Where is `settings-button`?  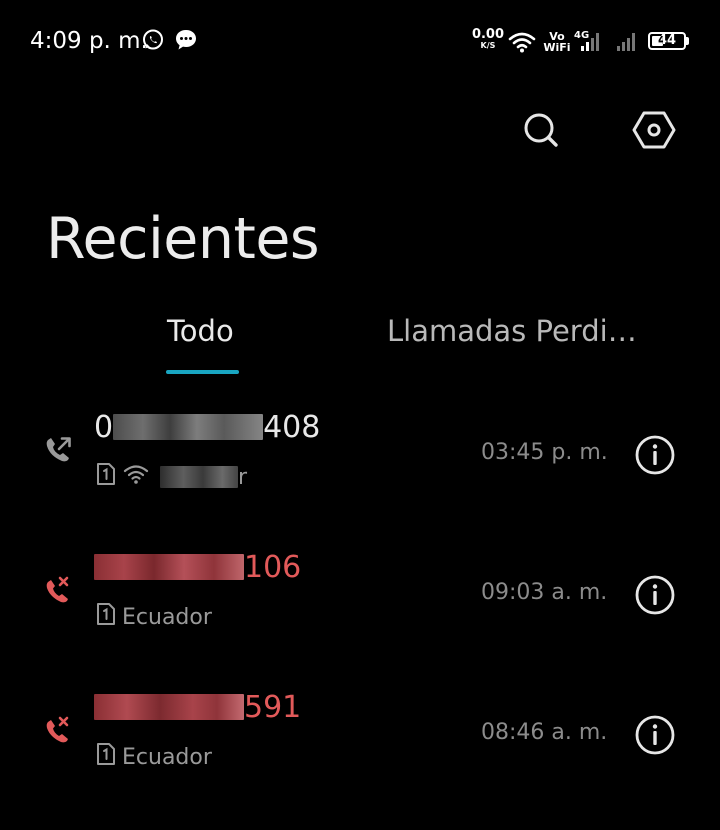
settings-button is located at coordinates (654, 132).